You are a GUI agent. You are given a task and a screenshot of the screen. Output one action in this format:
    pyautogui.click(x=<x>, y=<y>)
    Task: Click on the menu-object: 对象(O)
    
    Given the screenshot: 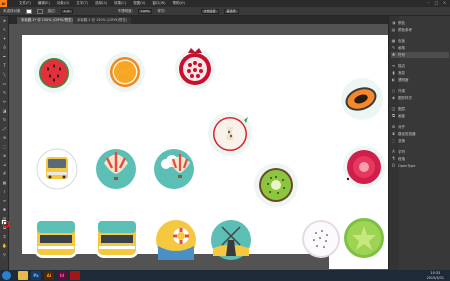 What is the action you would take?
    pyautogui.click(x=63, y=3)
    